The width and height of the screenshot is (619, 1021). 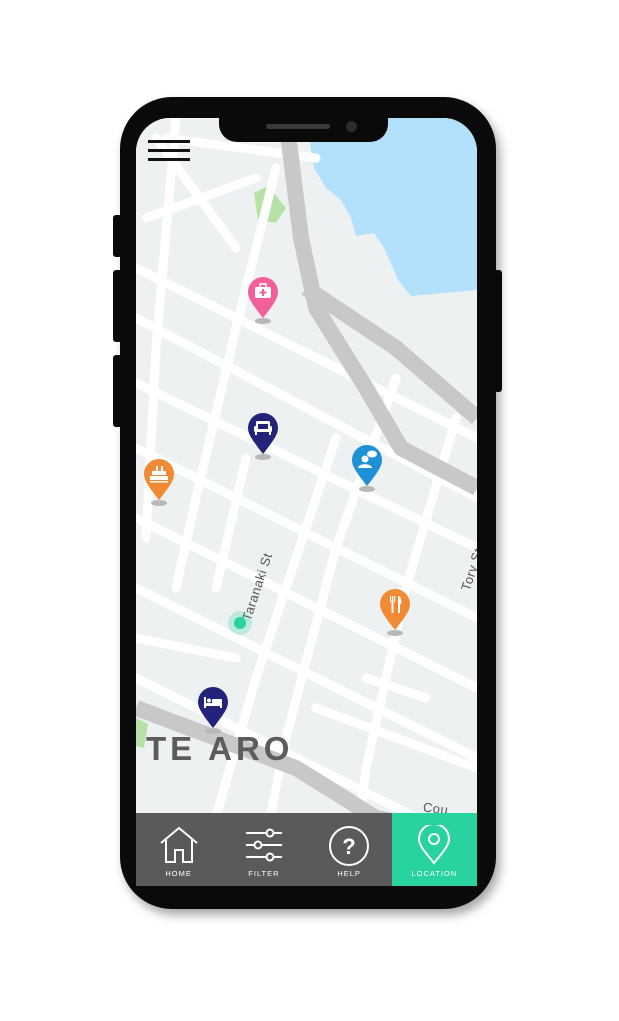 What do you see at coordinates (178, 844) in the screenshot?
I see `home-icon` at bounding box center [178, 844].